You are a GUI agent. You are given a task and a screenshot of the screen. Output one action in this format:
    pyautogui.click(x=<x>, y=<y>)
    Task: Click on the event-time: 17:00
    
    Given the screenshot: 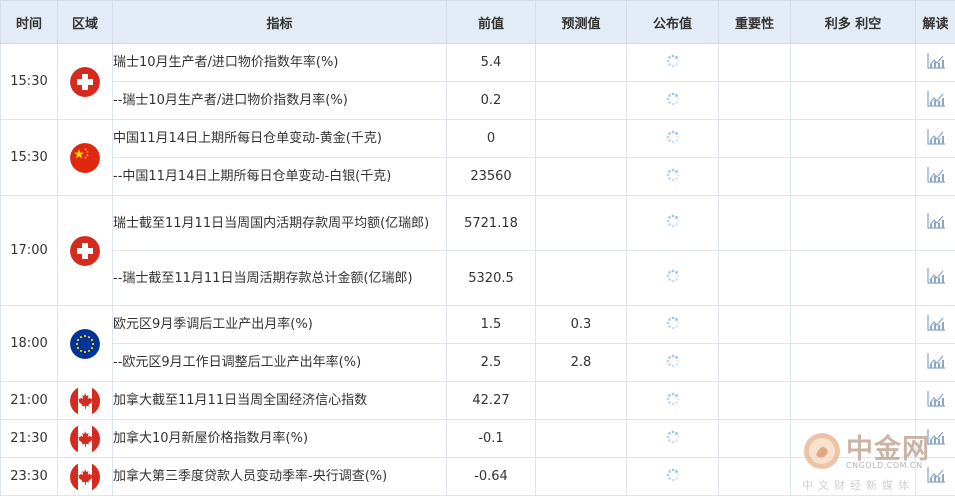 What is the action you would take?
    pyautogui.click(x=29, y=250)
    